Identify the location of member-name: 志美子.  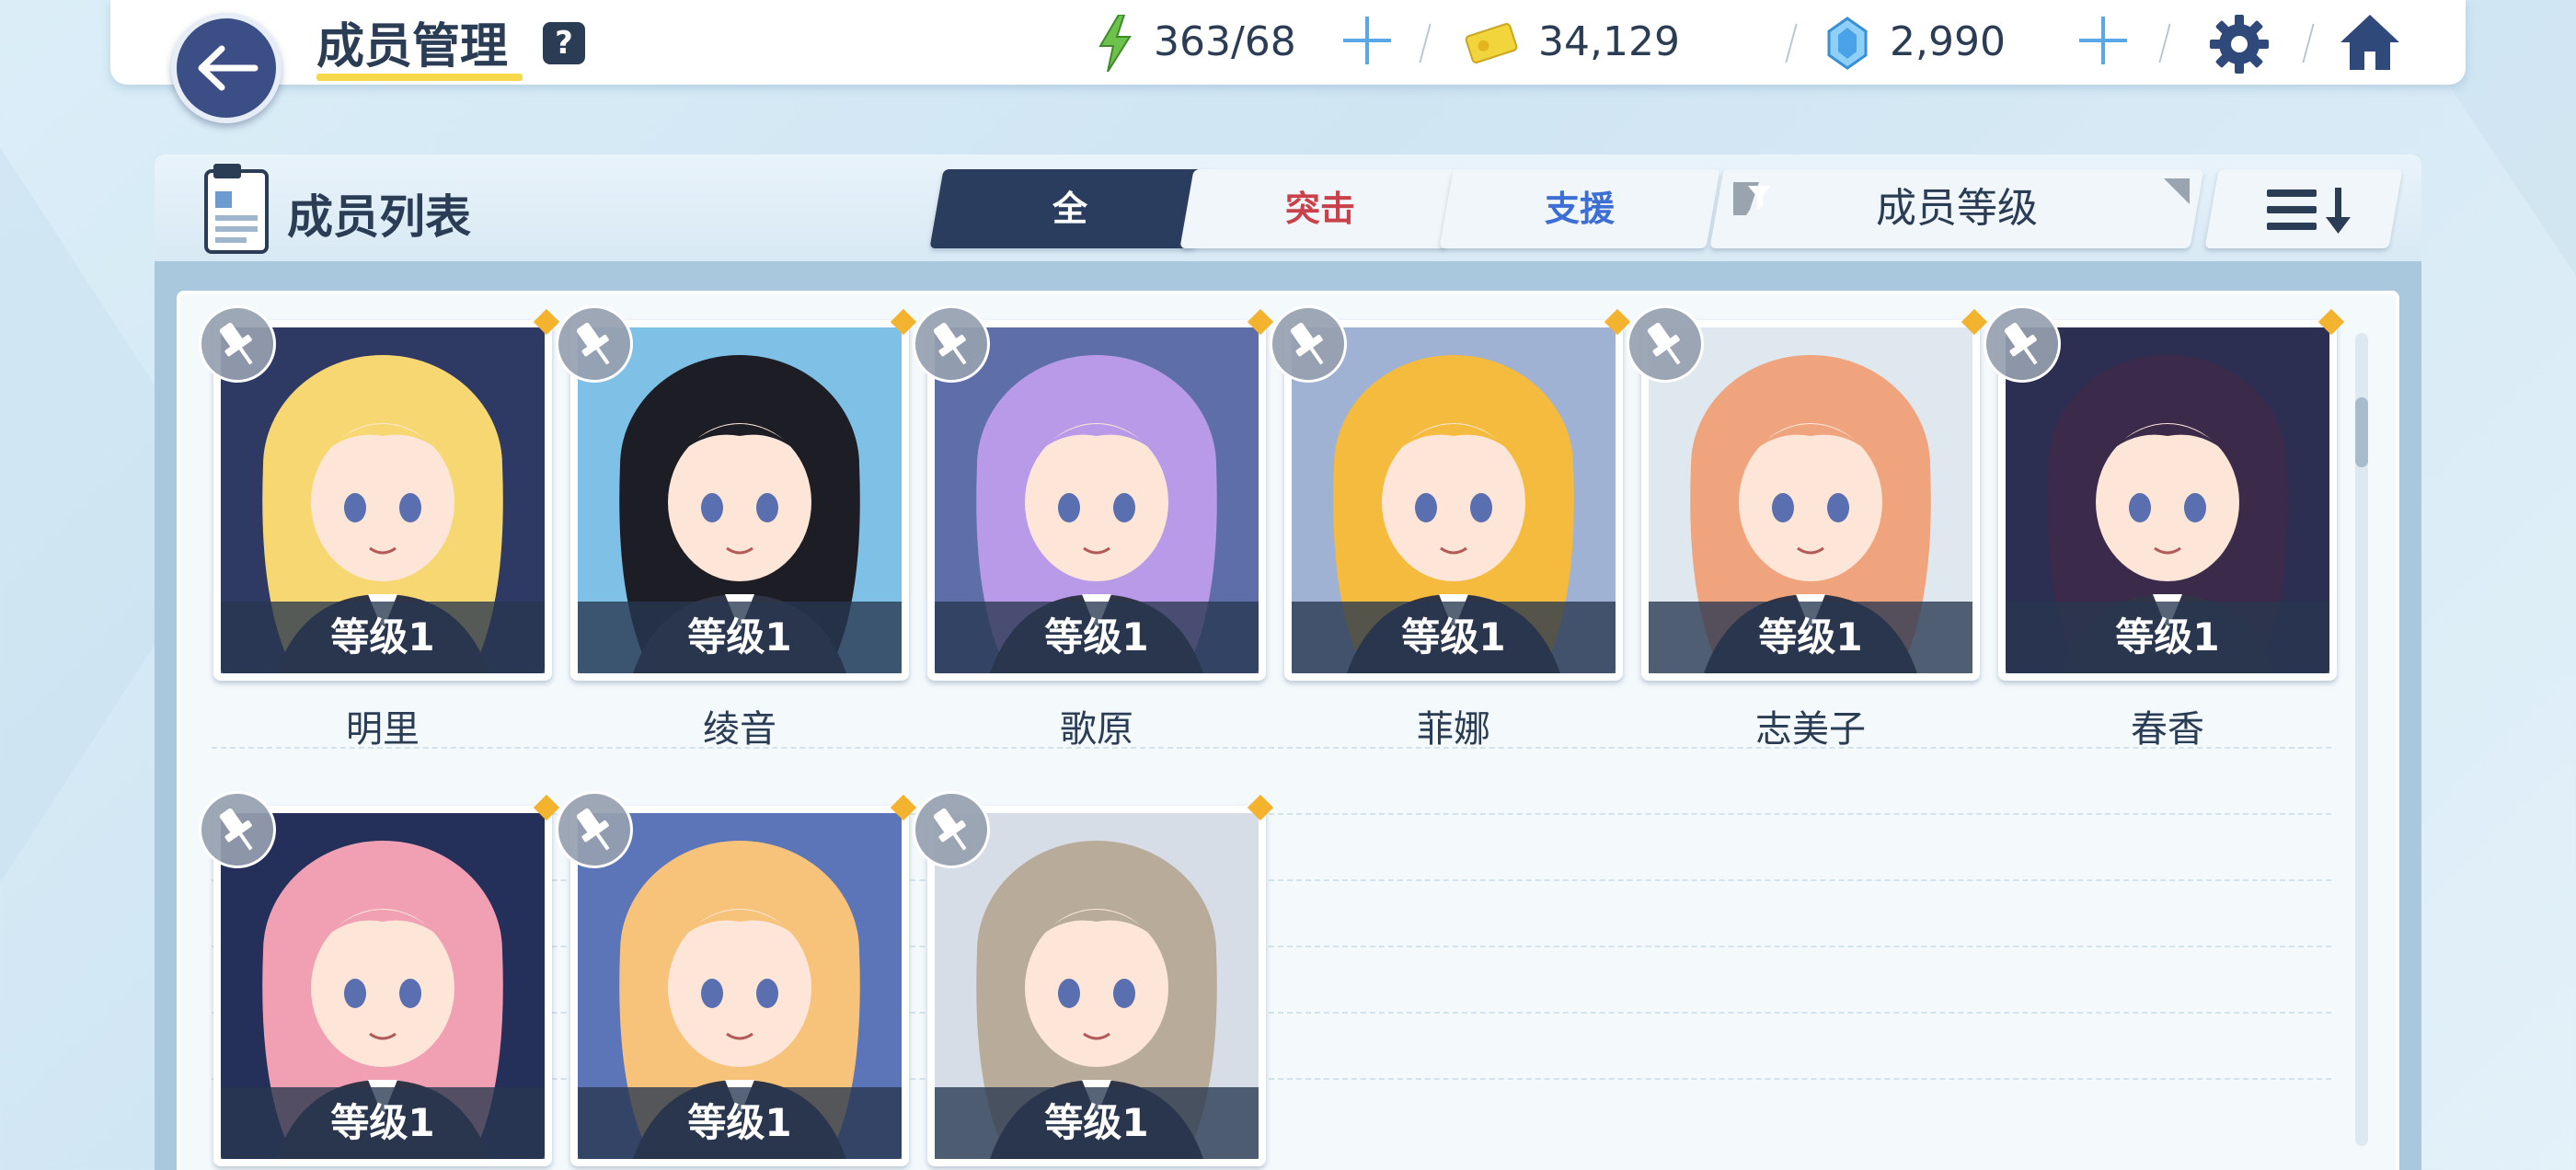
(1810, 729).